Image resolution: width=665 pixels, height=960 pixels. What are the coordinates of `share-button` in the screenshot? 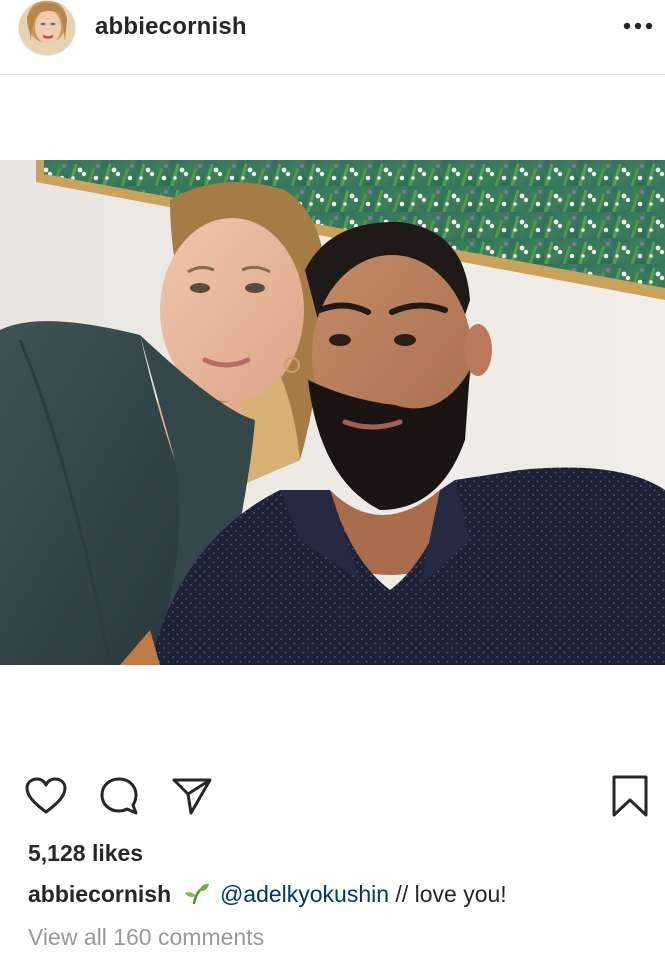 It's located at (192, 796).